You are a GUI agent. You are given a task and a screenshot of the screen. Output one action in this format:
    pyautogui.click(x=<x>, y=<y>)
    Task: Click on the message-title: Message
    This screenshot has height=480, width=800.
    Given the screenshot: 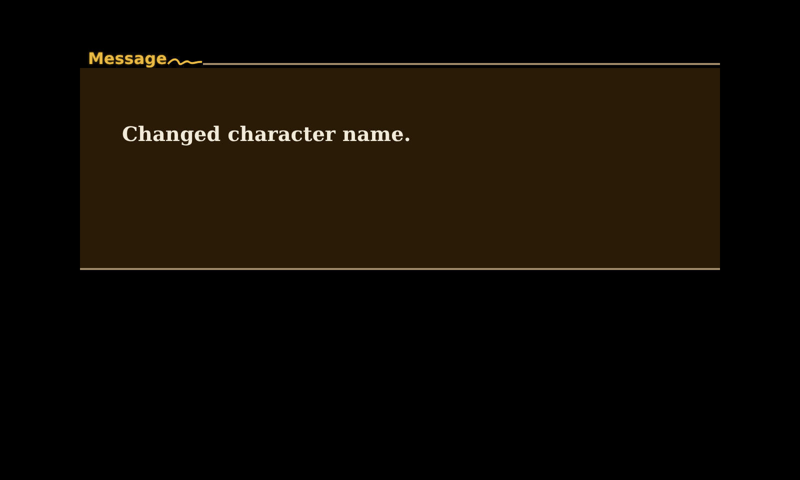 What is the action you would take?
    pyautogui.click(x=127, y=59)
    